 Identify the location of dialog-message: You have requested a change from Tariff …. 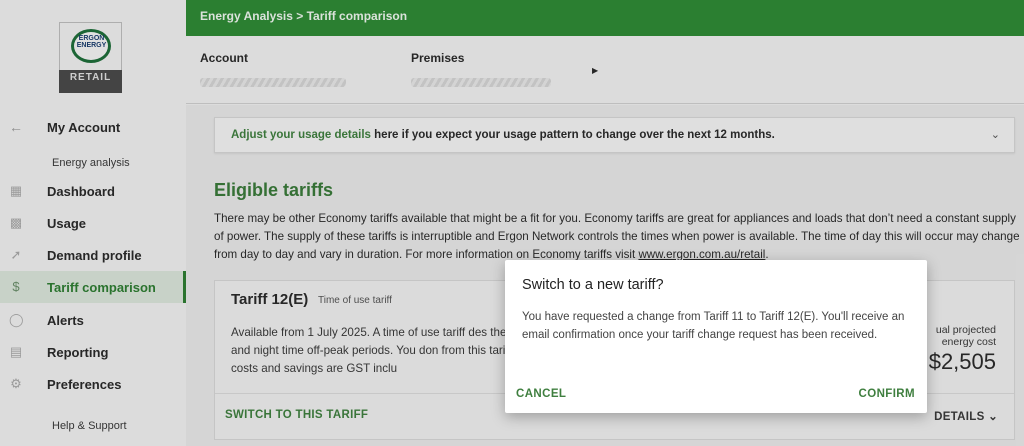
(713, 326).